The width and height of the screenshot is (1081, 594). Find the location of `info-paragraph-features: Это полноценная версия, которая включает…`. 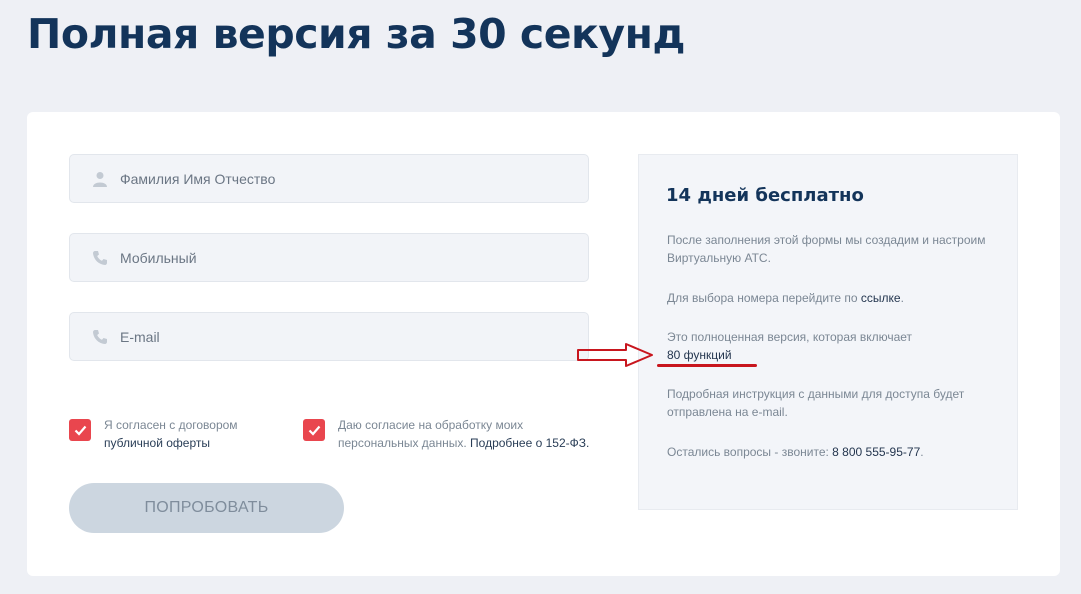

info-paragraph-features: Это полноценная версия, которая включает… is located at coordinates (790, 346).